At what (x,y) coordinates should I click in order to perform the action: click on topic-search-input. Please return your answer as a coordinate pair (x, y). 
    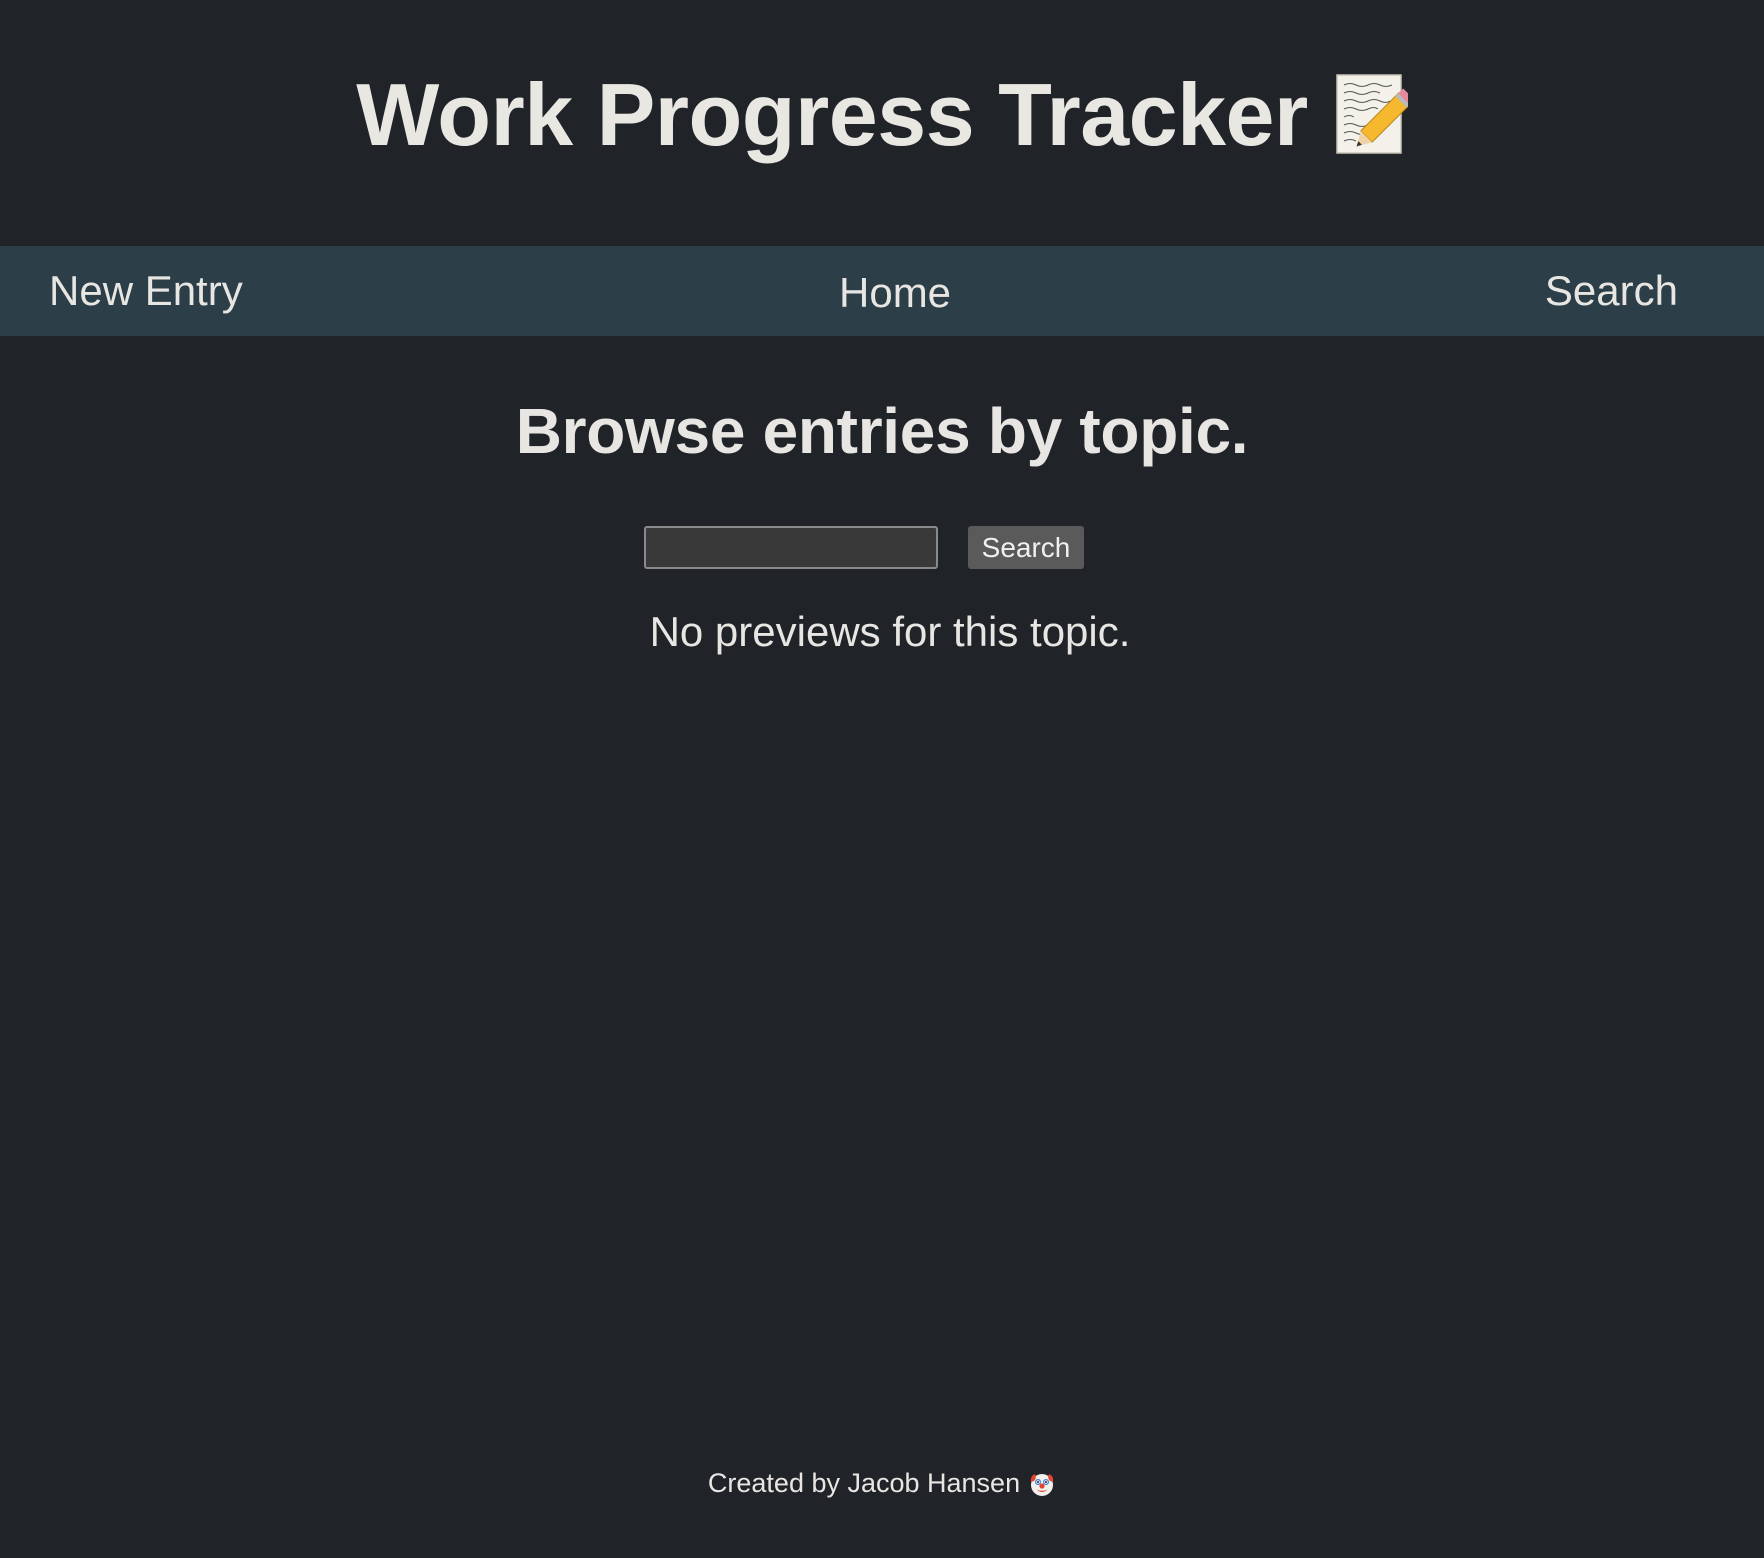
    Looking at the image, I should click on (791, 547).